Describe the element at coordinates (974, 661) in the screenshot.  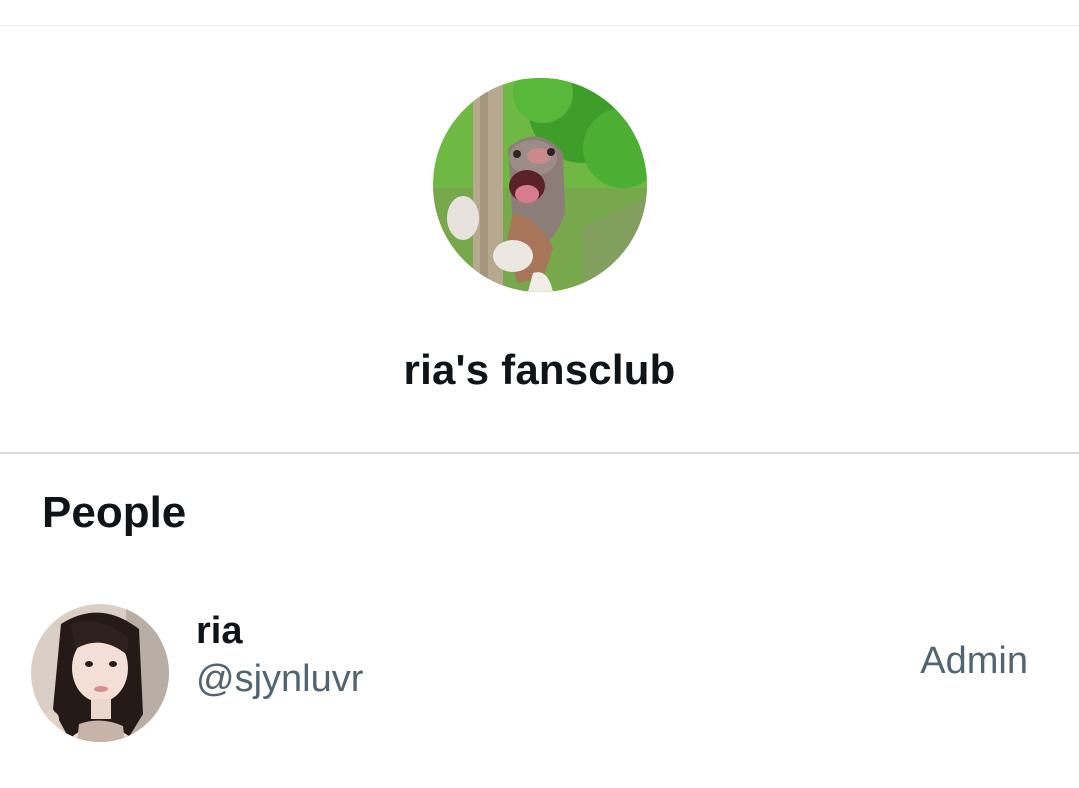
I see `member-role-badge: Admin` at that location.